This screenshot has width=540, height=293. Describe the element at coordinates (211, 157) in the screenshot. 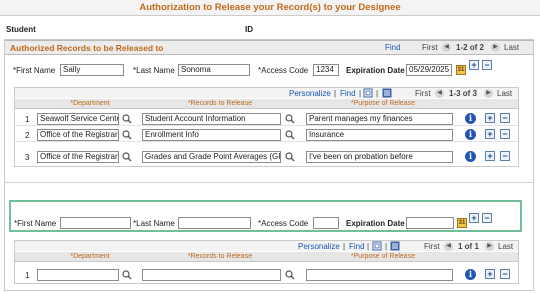

I see `records-input: Grades and Grade Point Averages (GPA)` at that location.